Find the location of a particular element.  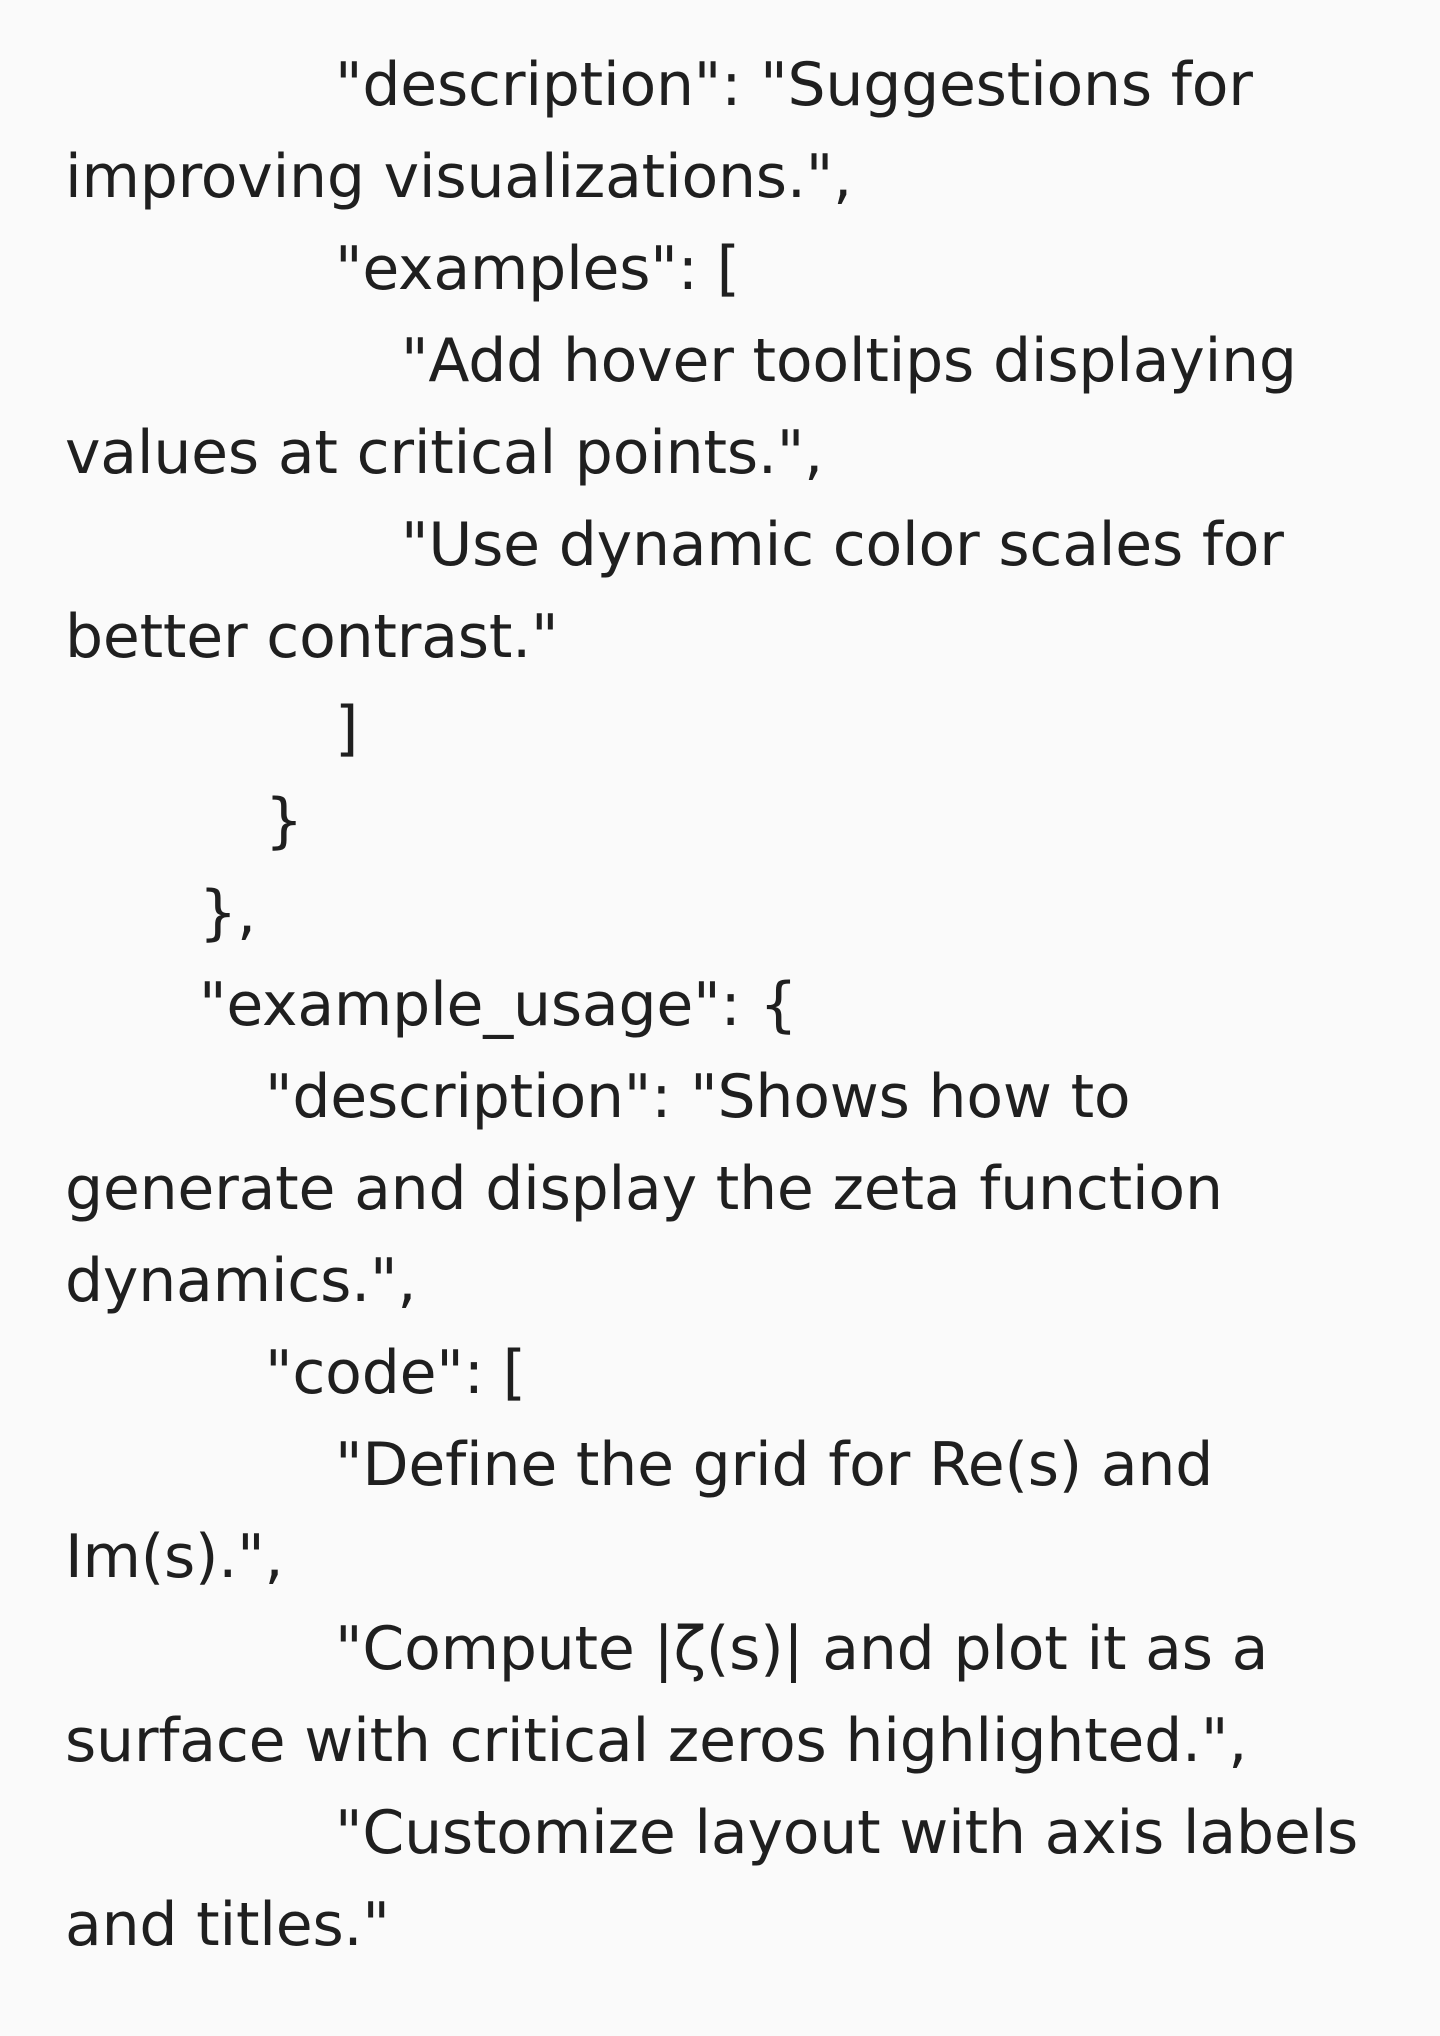

text-line: dynamics.", is located at coordinates (241, 1281).